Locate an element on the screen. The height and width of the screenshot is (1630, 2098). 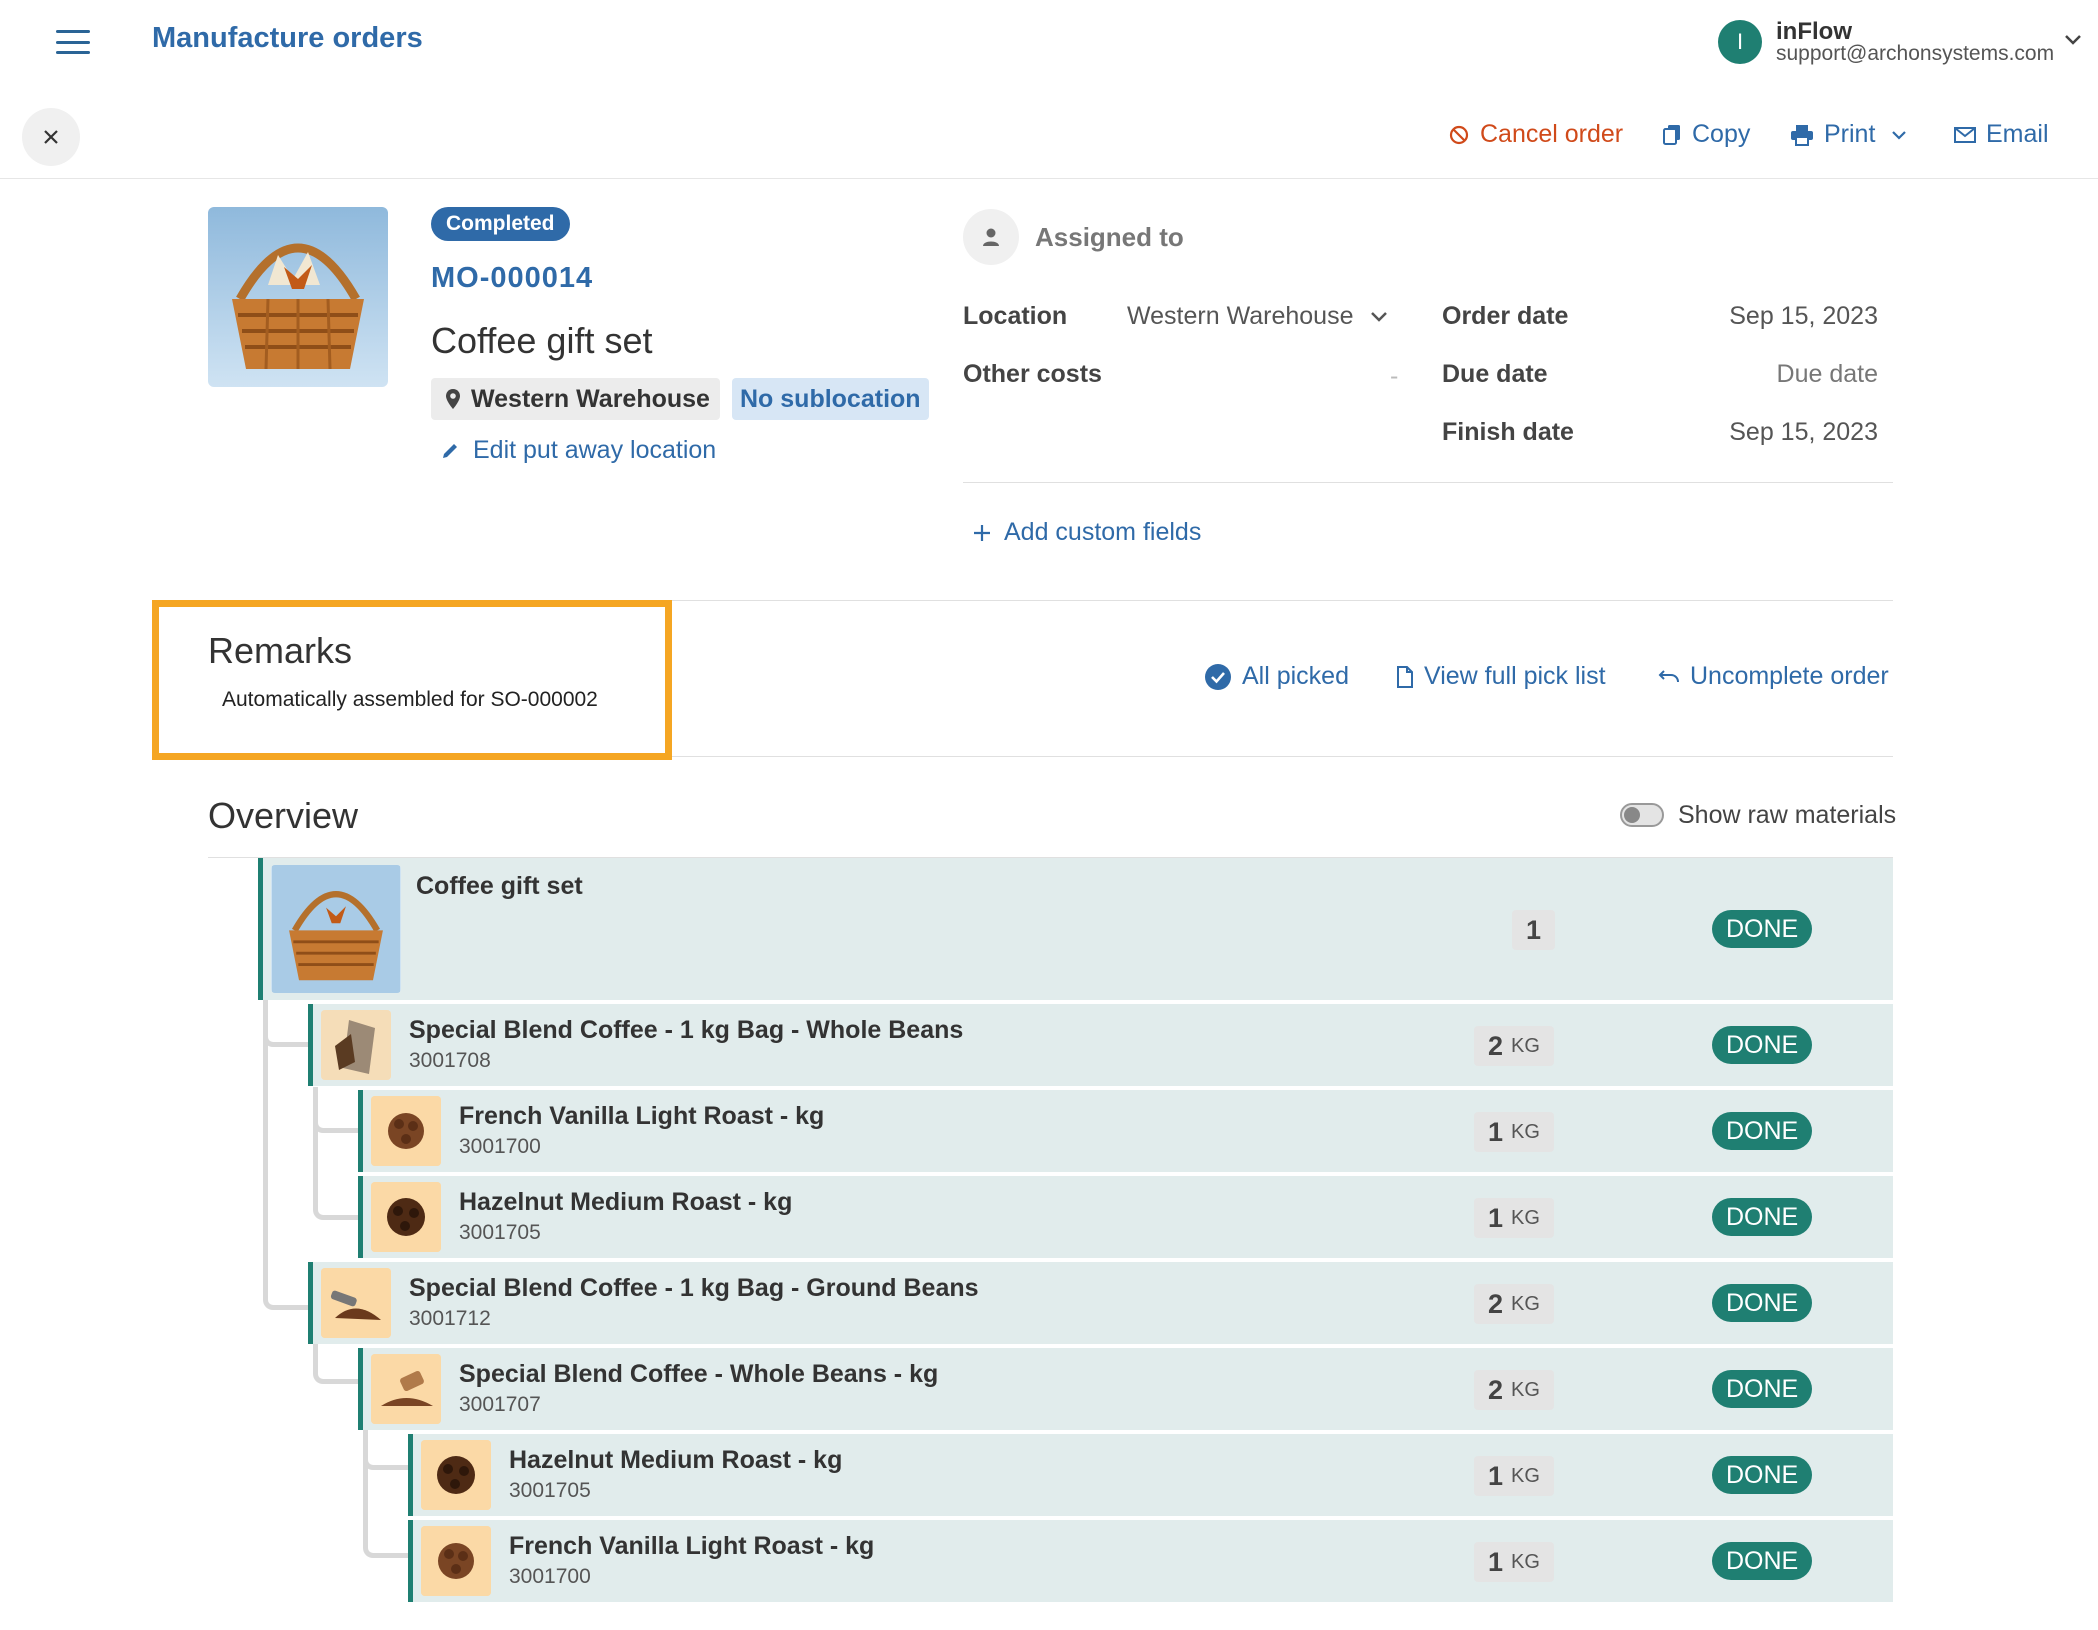
uncomplete-order-button: Uncomplete order is located at coordinates (1773, 676).